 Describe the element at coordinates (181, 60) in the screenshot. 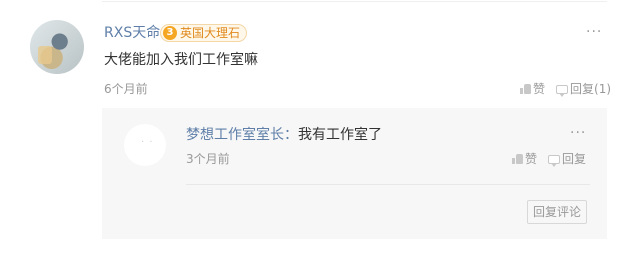

I see `comment-content: 大佬能加入我们工作室嘛` at that location.